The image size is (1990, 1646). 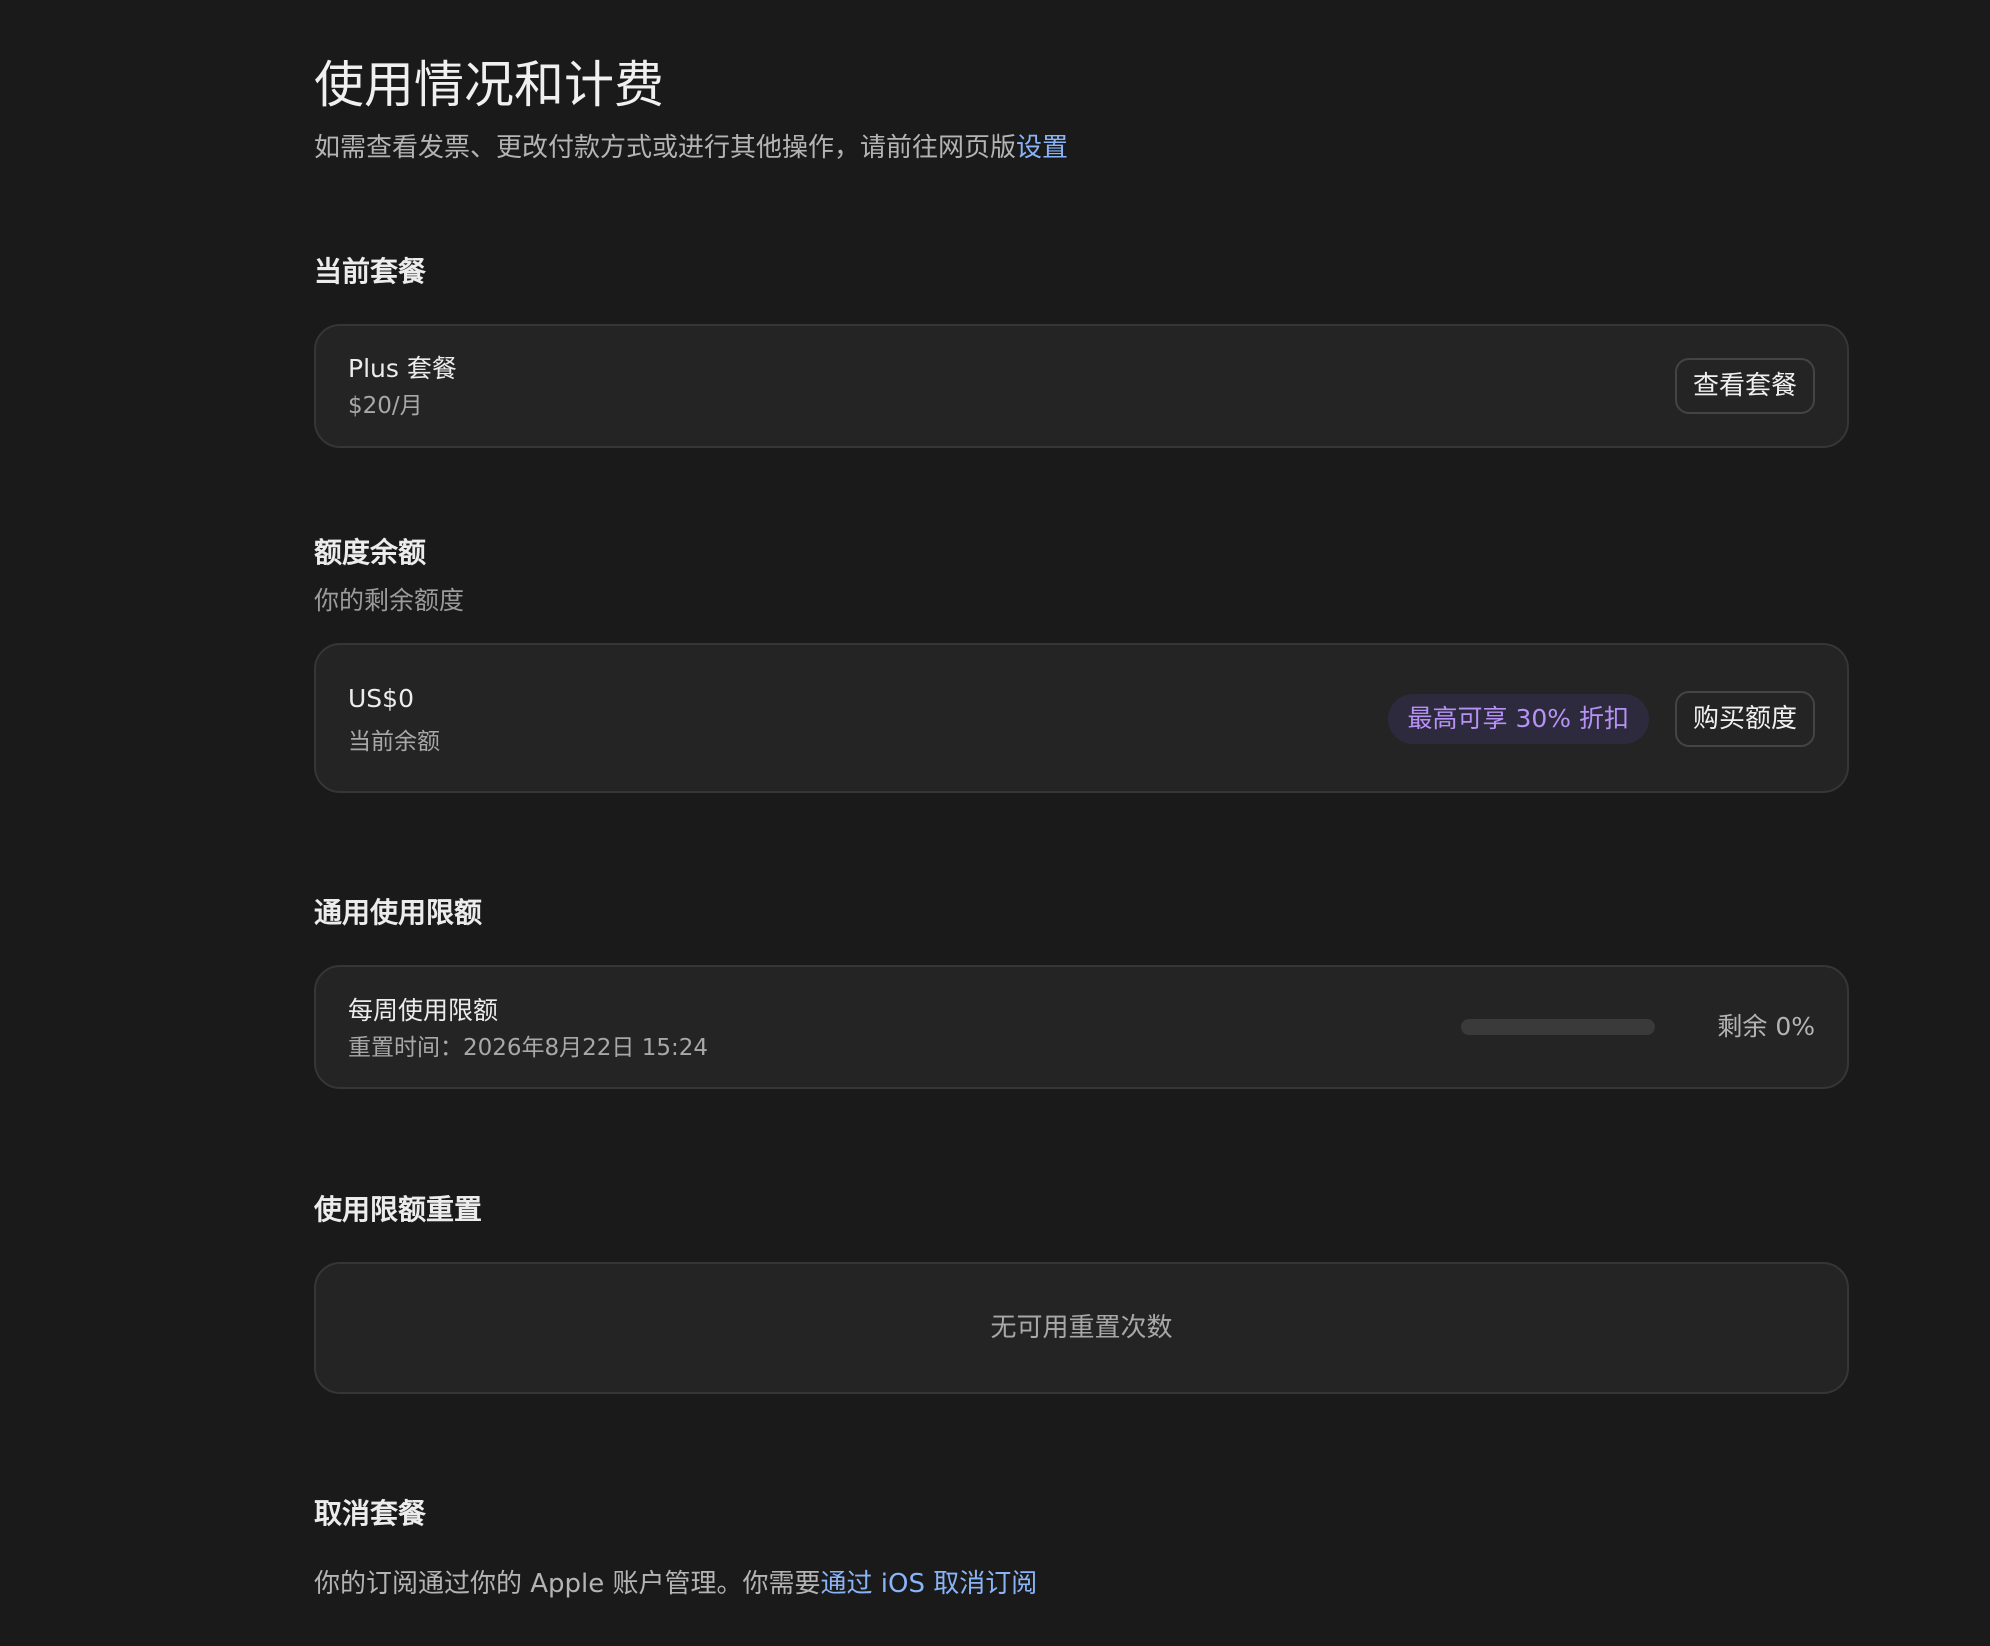 I want to click on cancel-plan-text: 你的订阅通过你的 Apple 账户管理。你需要通过 iOS 取消订阅, so click(x=675, y=1584).